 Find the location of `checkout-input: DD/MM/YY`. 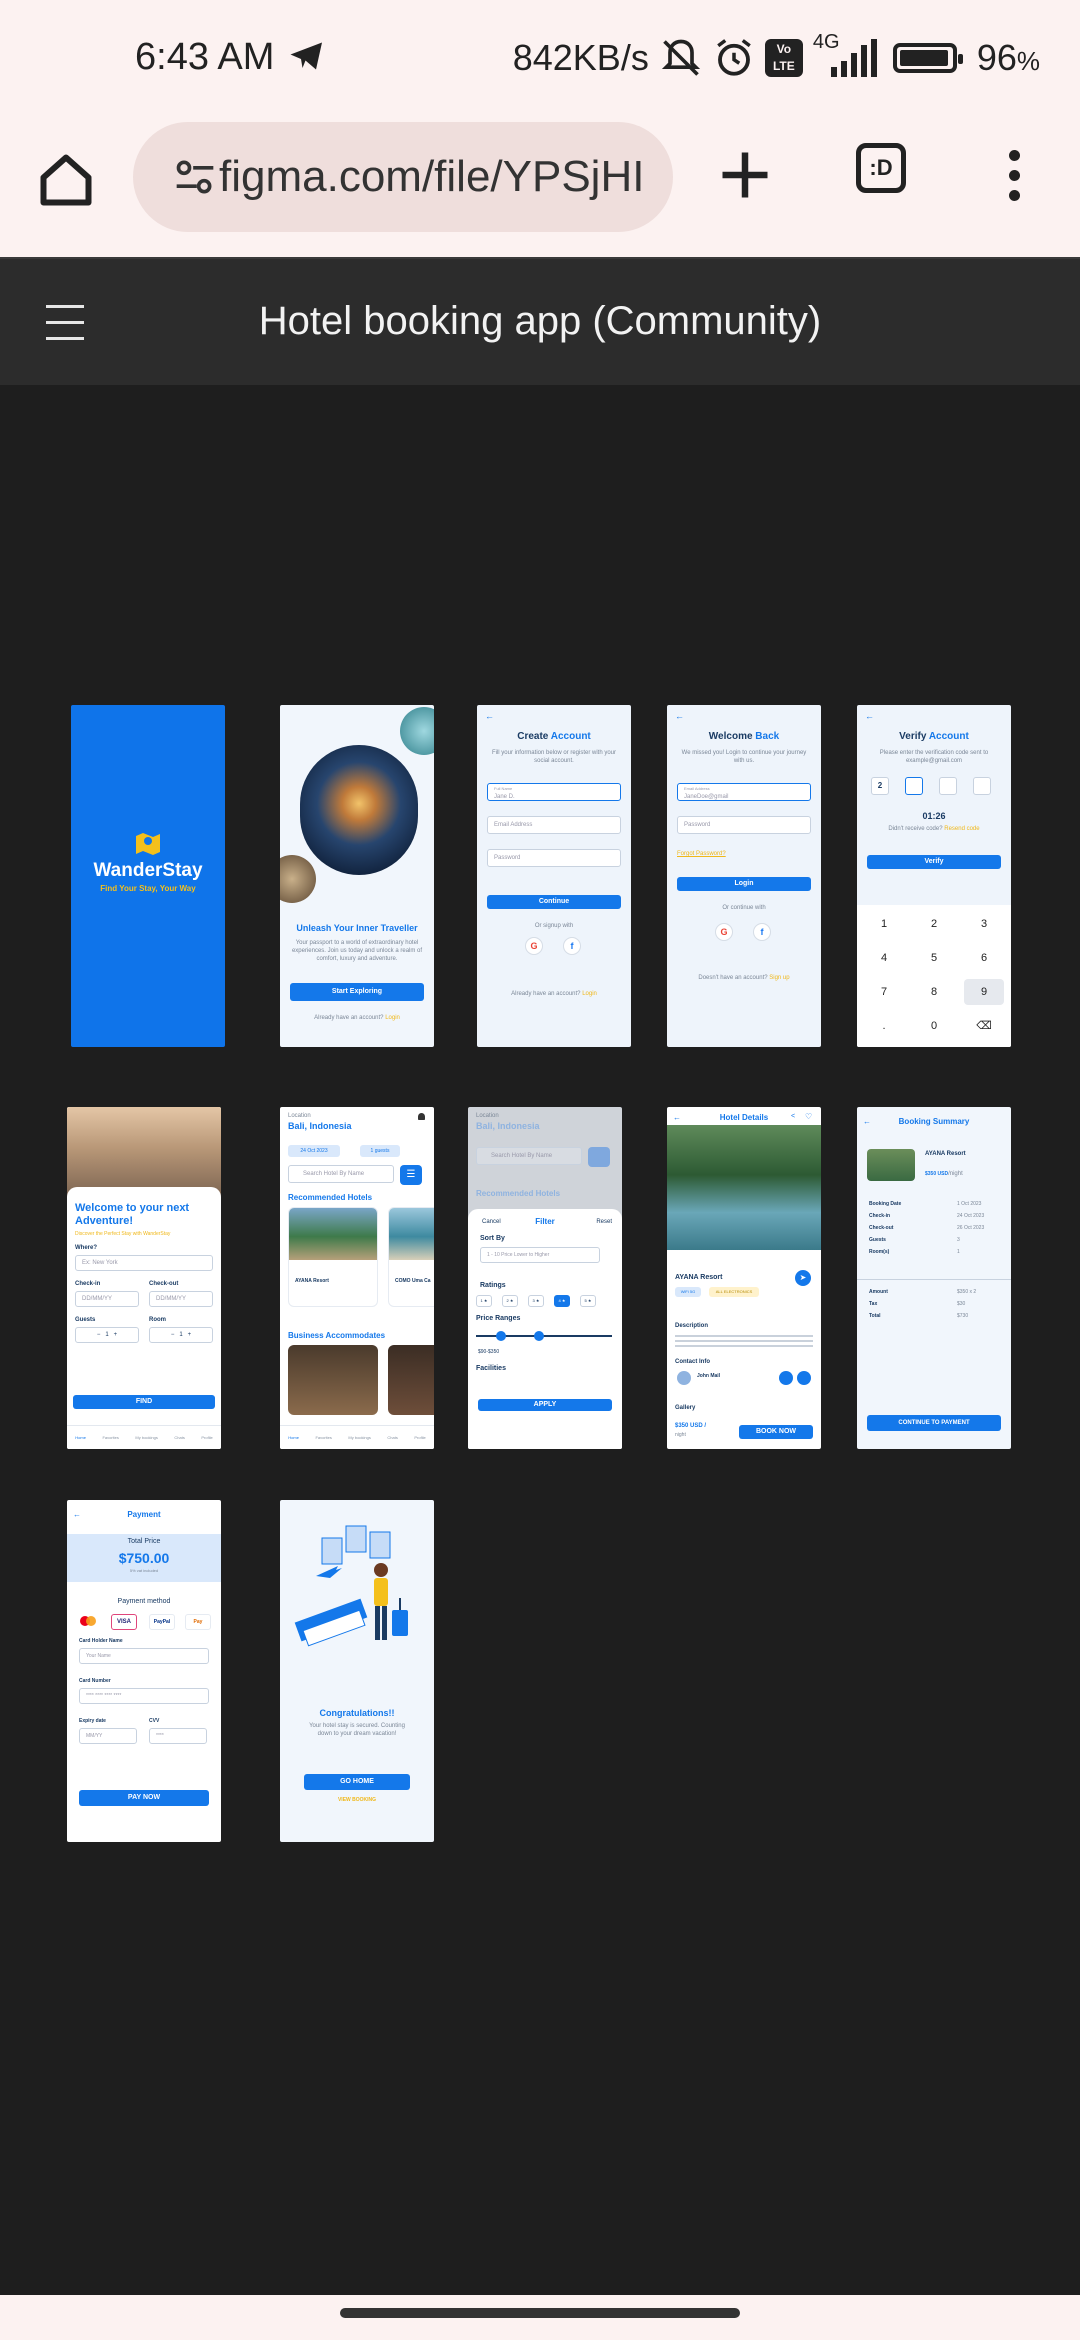

checkout-input: DD/MM/YY is located at coordinates (181, 1299).